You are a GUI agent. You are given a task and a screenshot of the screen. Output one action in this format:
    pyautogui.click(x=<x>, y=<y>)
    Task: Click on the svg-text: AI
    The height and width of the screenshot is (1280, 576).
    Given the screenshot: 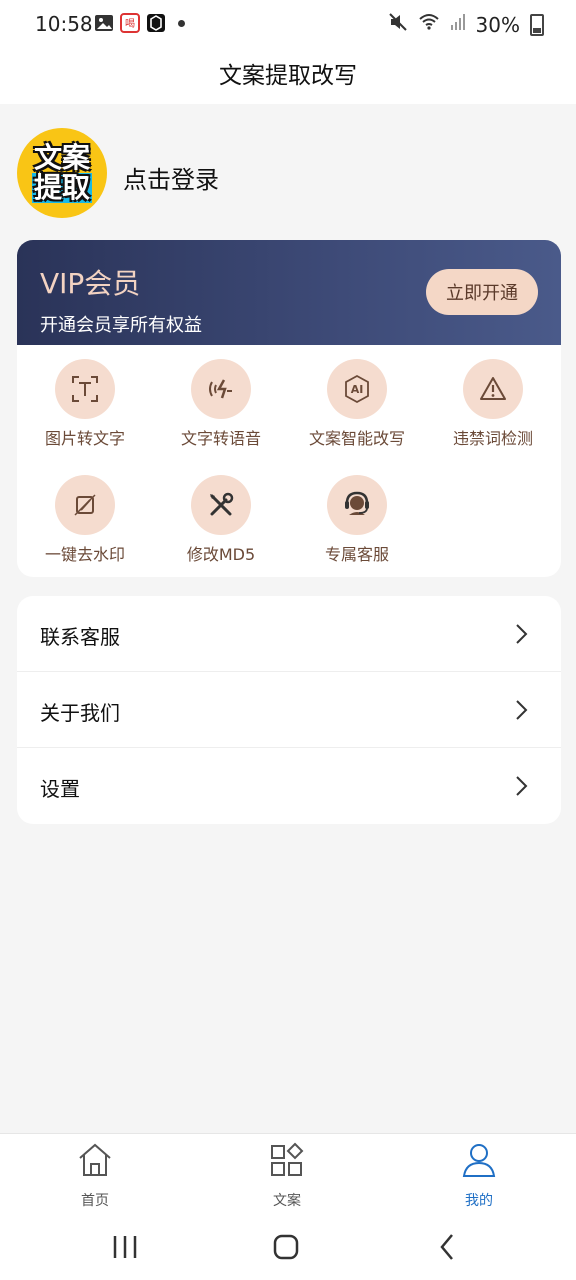 What is the action you would take?
    pyautogui.click(x=357, y=389)
    